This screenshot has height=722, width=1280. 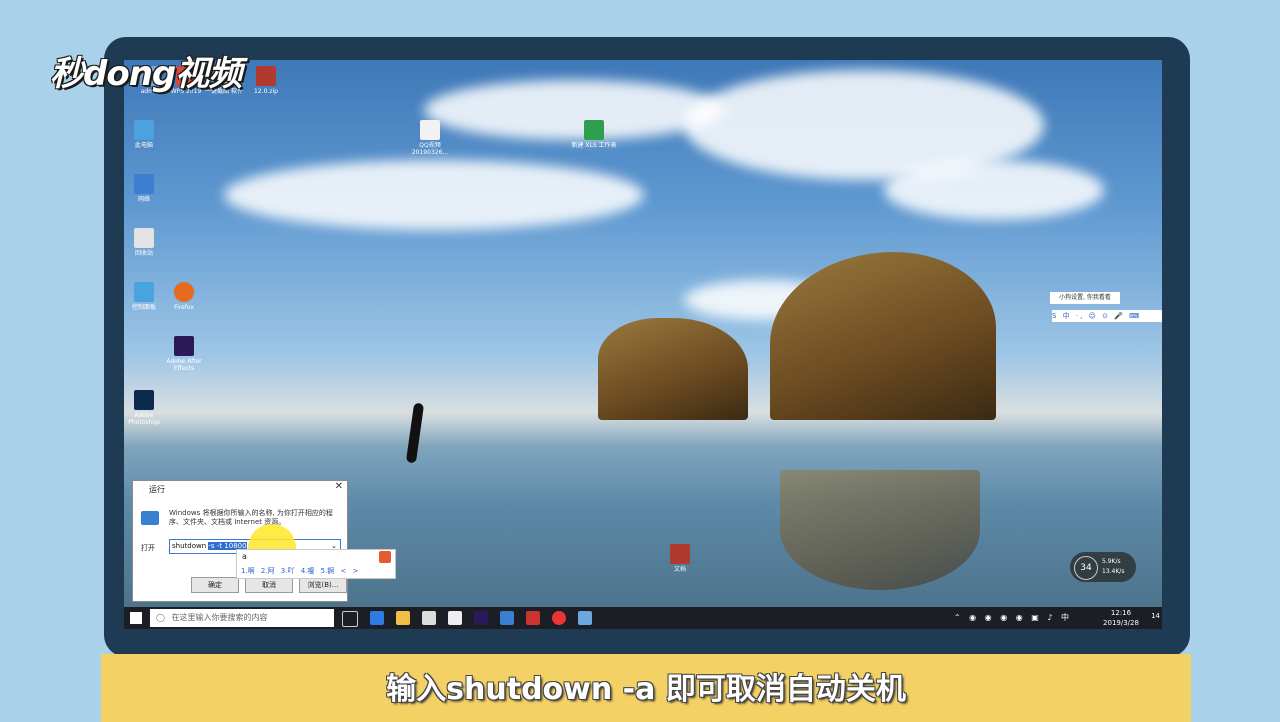 What do you see at coordinates (1013, 617) in the screenshot?
I see `system-tray: ⌃ ◉ ◉ ◉ ◉ ▣ ♪ 中` at bounding box center [1013, 617].